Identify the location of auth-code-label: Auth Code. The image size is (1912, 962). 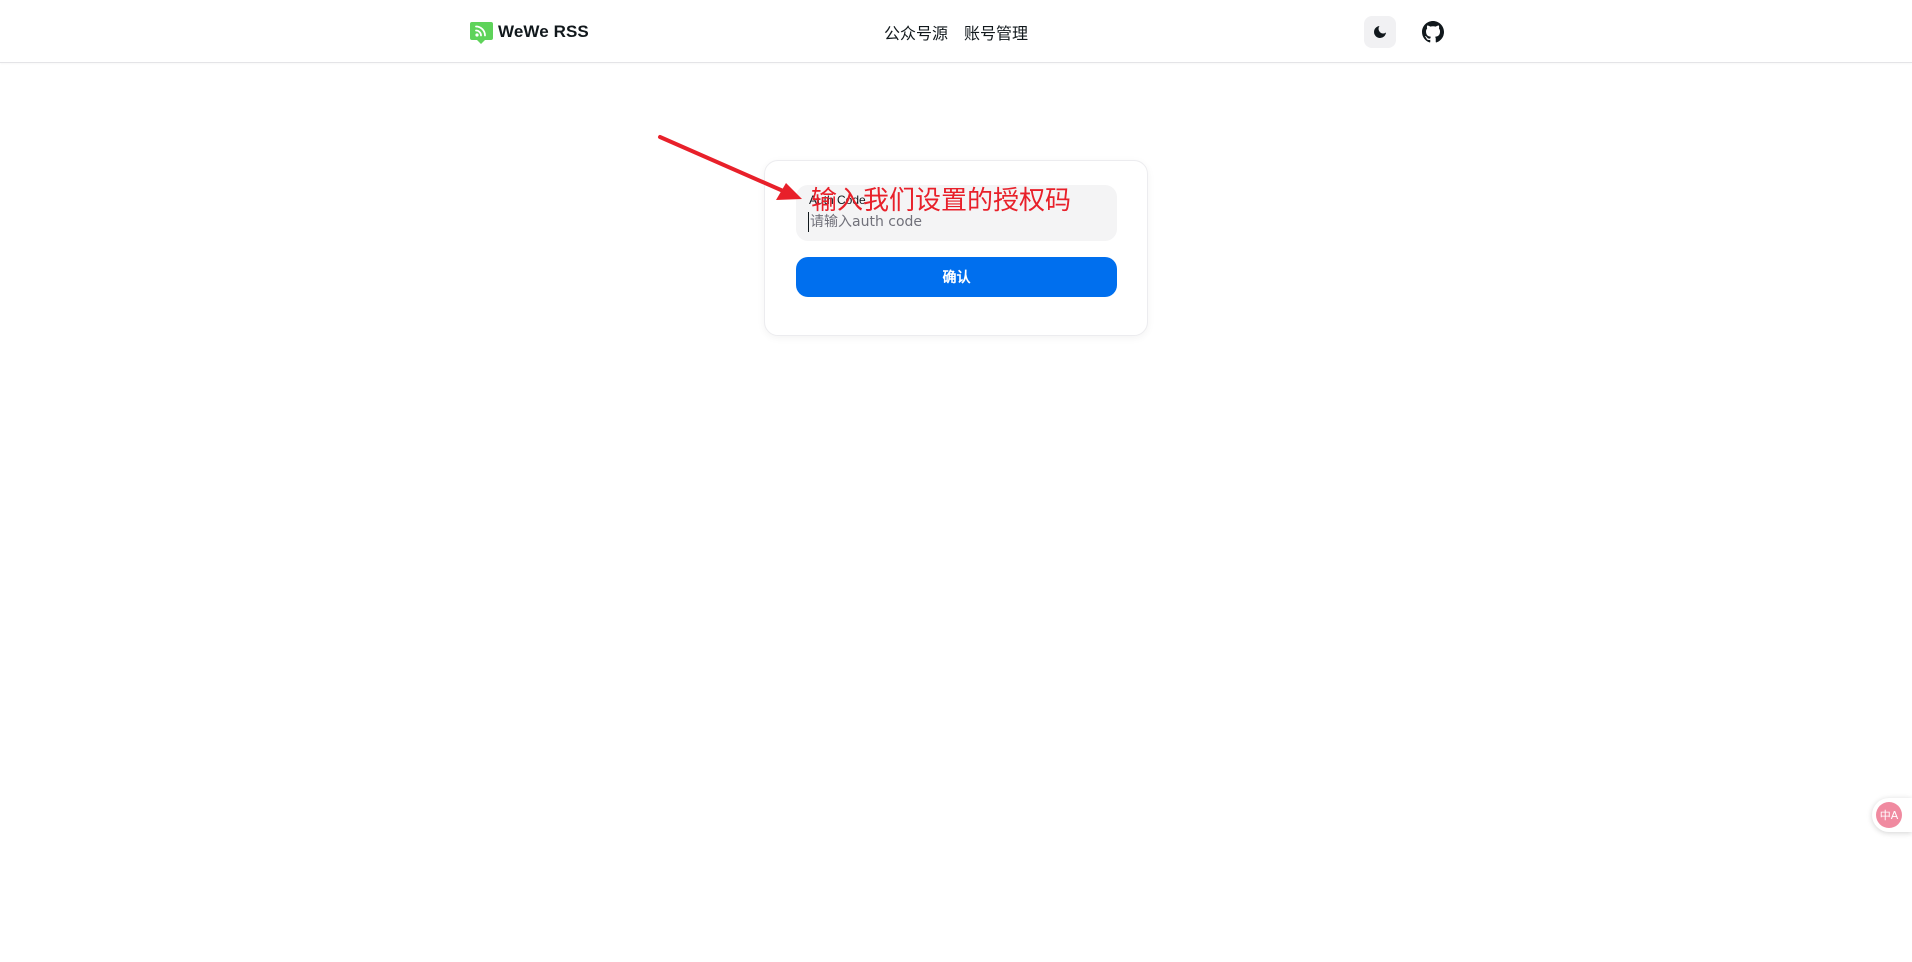
(837, 200).